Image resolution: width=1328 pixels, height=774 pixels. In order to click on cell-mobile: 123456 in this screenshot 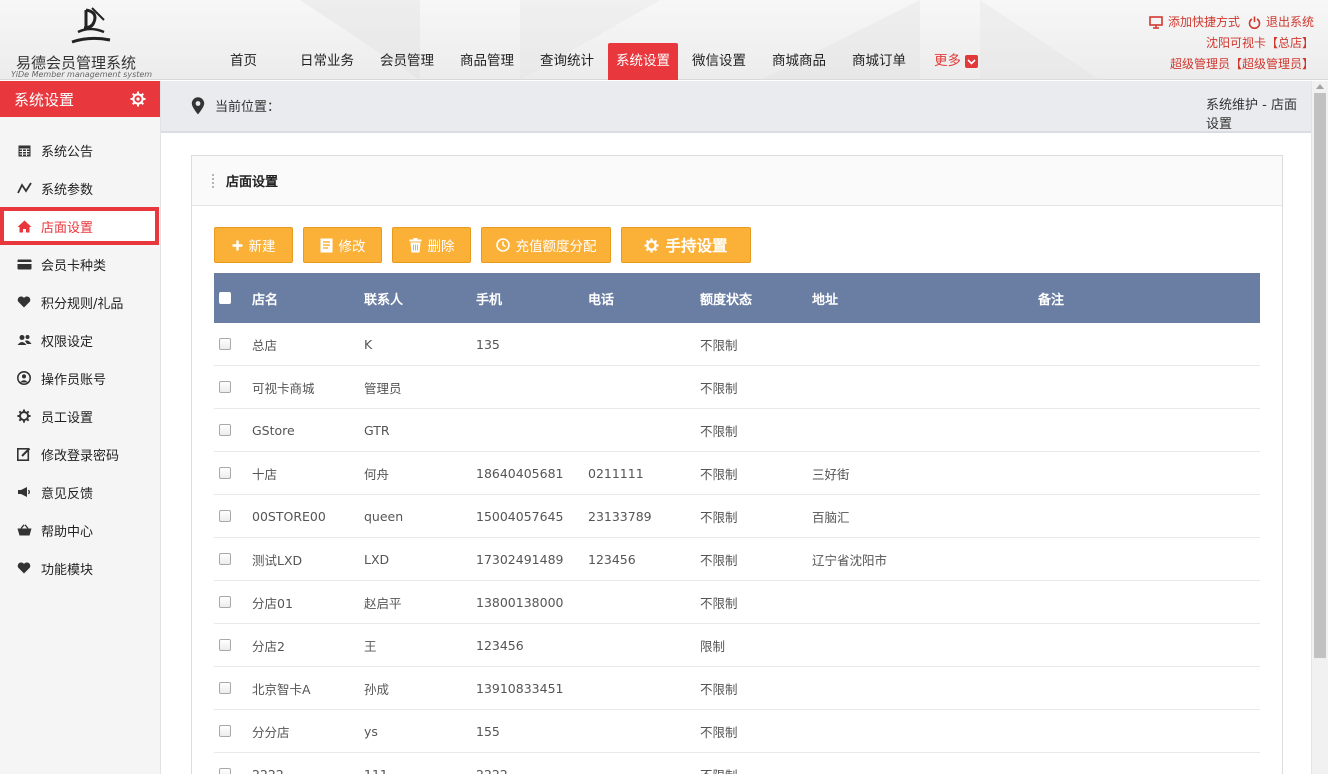, I will do `click(500, 645)`.